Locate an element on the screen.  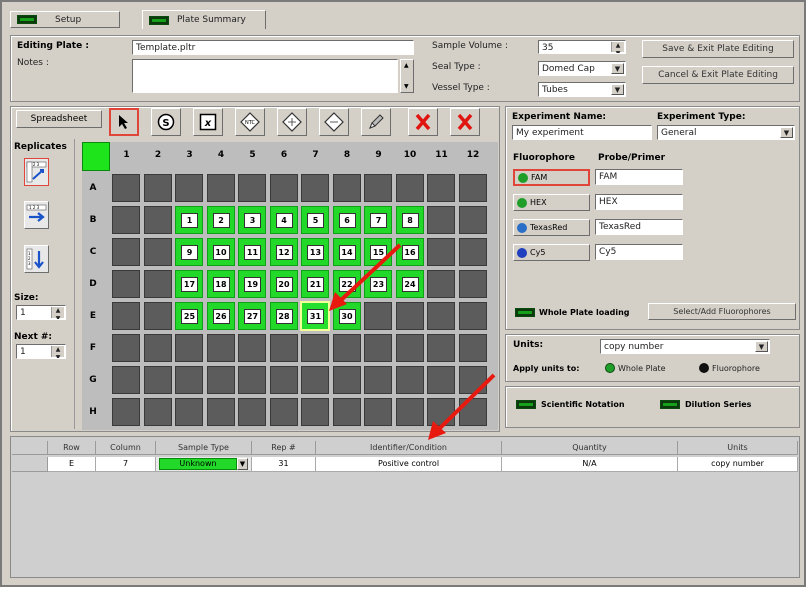
plate-well: 26 is located at coordinates (220, 316).